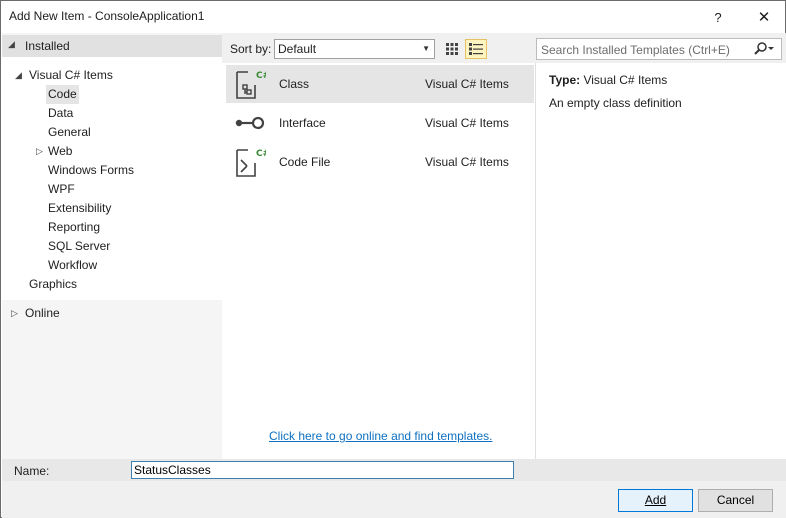 This screenshot has width=786, height=518. I want to click on tree-node-wpf: WPF, so click(61, 189).